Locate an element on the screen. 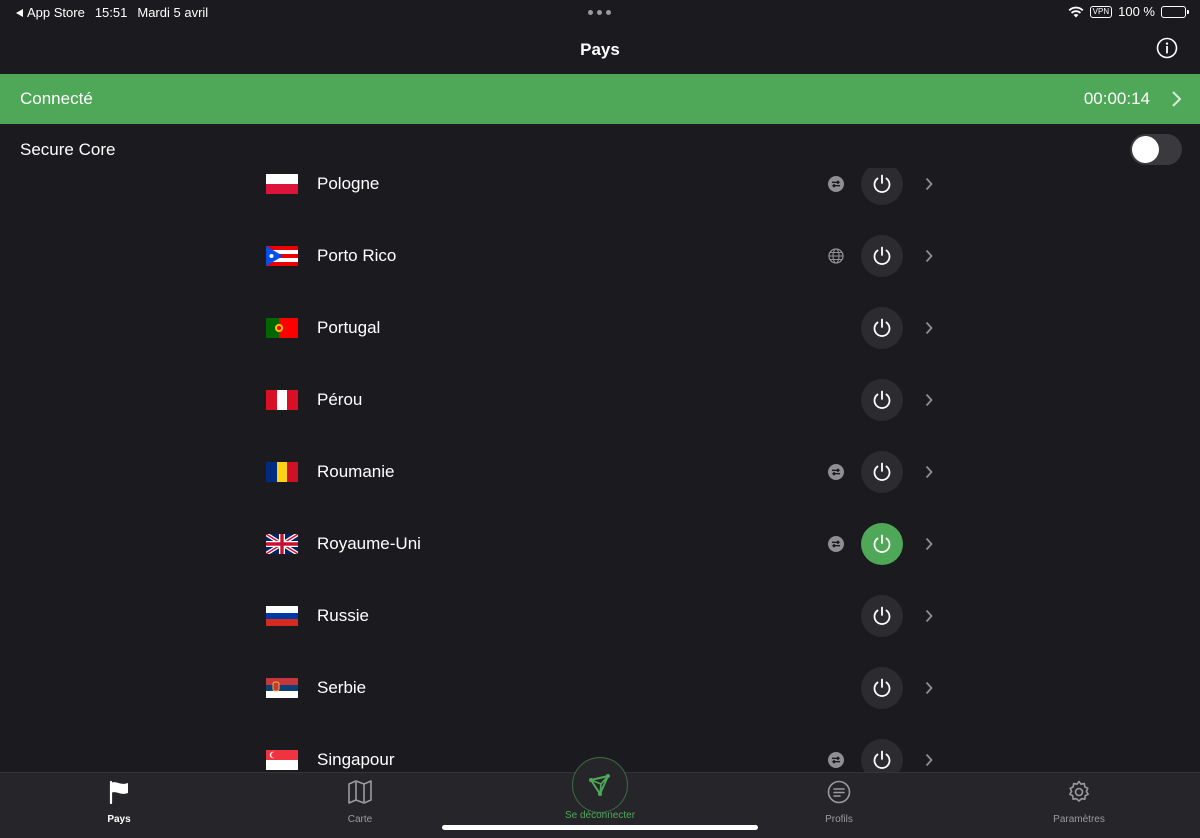 The image size is (1200, 838). toggle-knob is located at coordinates (1145, 149).